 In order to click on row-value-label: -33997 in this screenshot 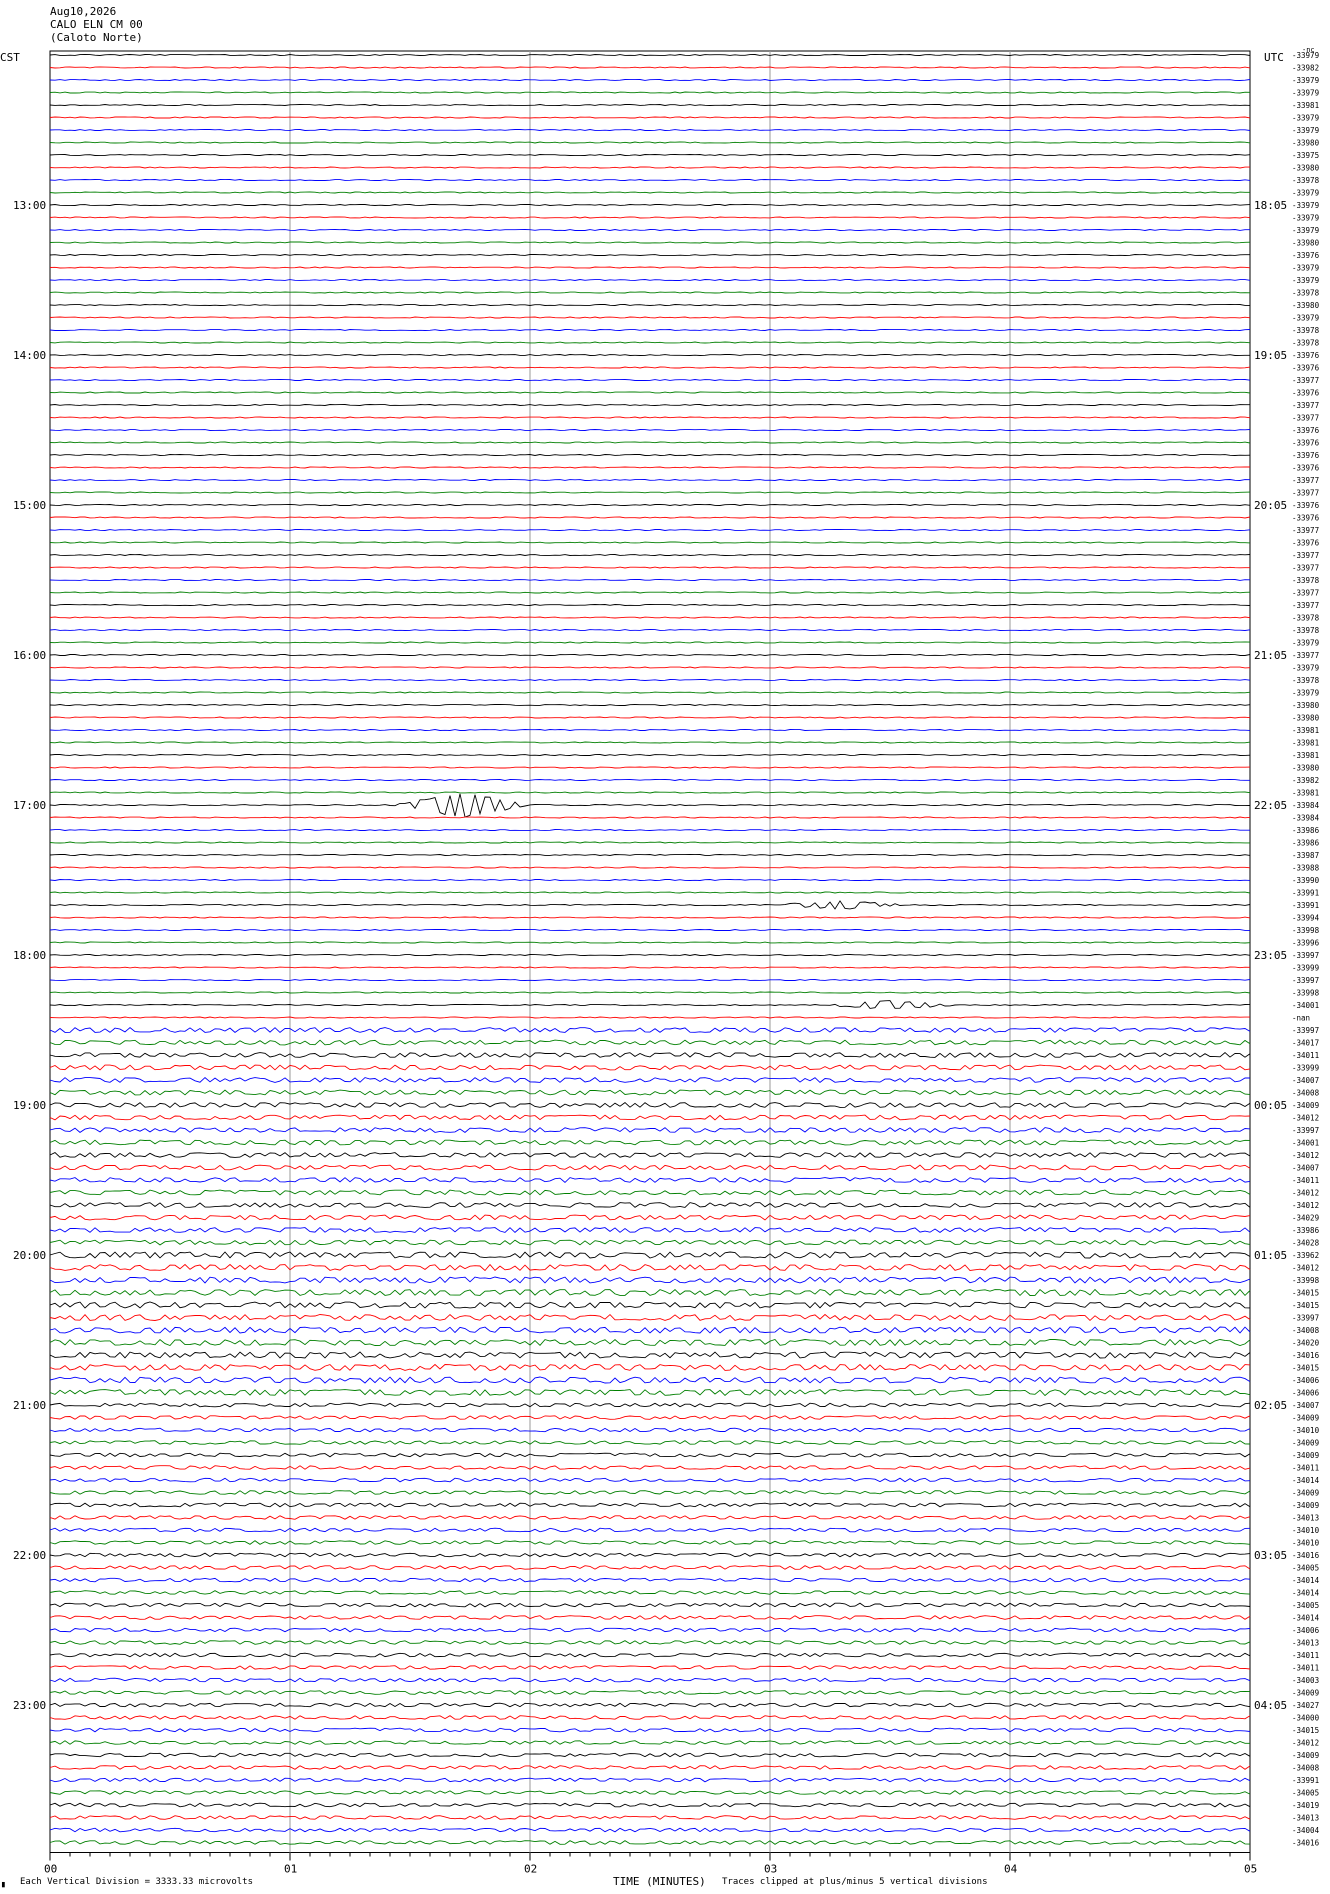, I will do `click(1305, 1318)`.